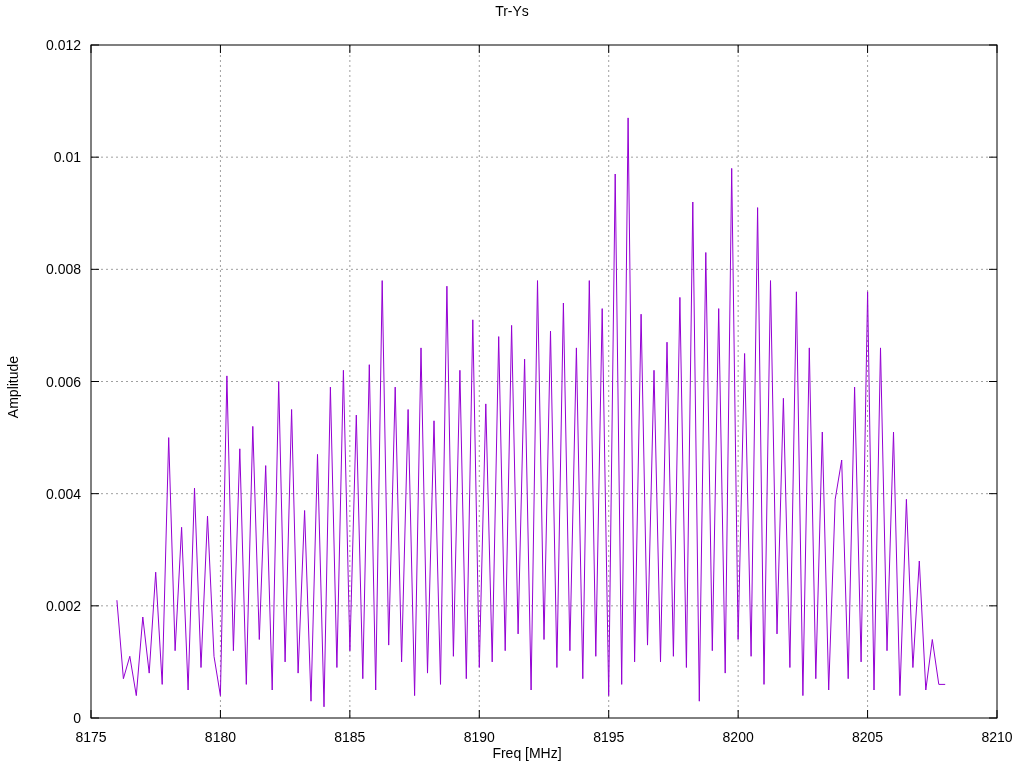  What do you see at coordinates (77, 718) in the screenshot?
I see `tick-label: 0` at bounding box center [77, 718].